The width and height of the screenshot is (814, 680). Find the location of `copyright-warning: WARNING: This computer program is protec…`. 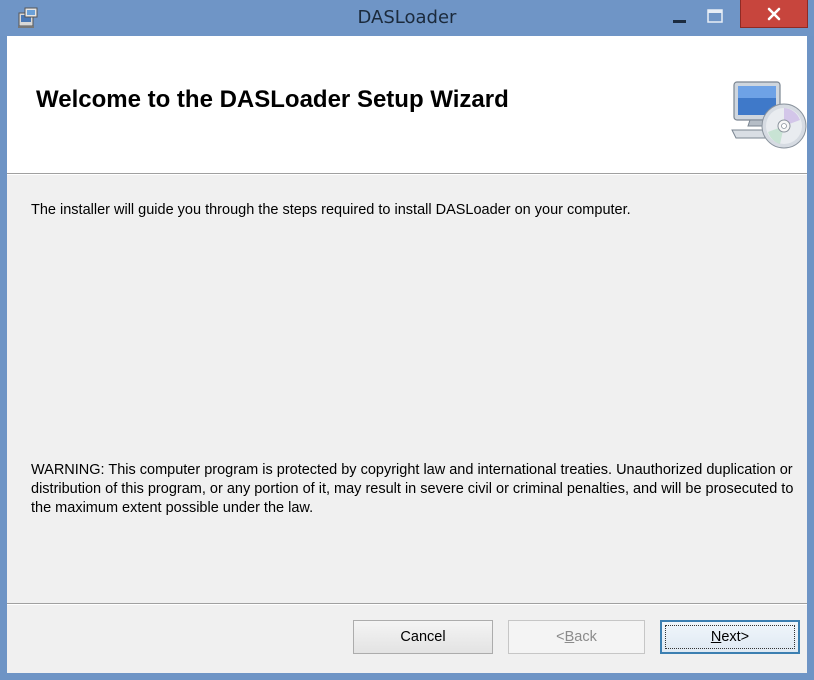

copyright-warning: WARNING: This computer program is protec… is located at coordinates (412, 489).